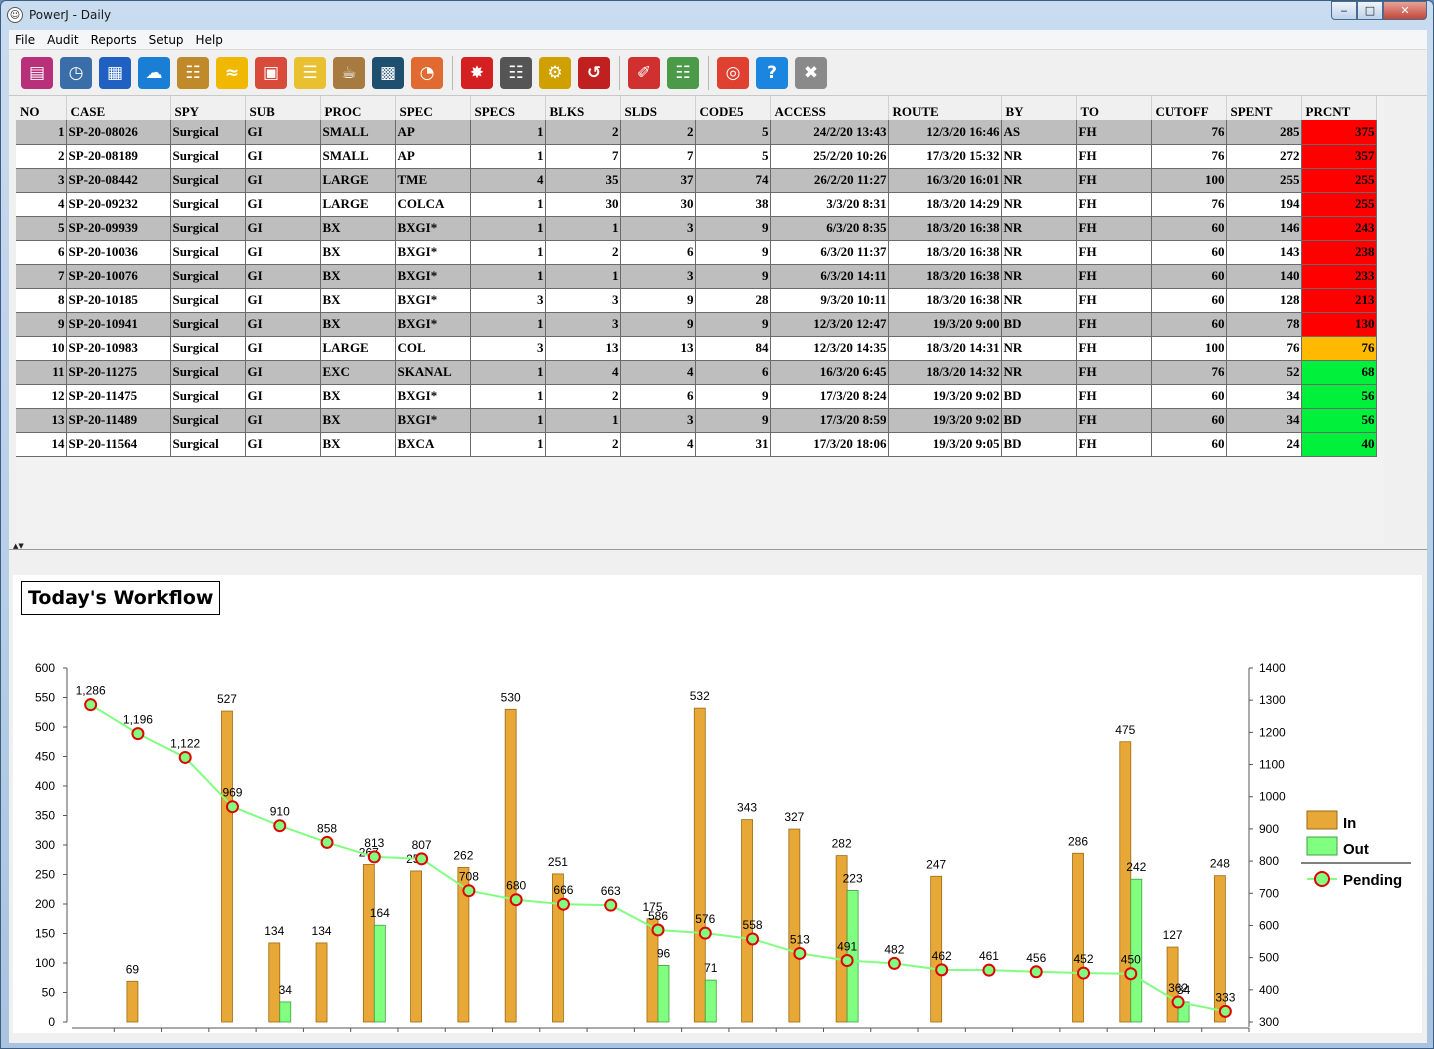 This screenshot has height=1049, width=1434. What do you see at coordinates (583, 300) in the screenshot?
I see `cell-blks: 3` at bounding box center [583, 300].